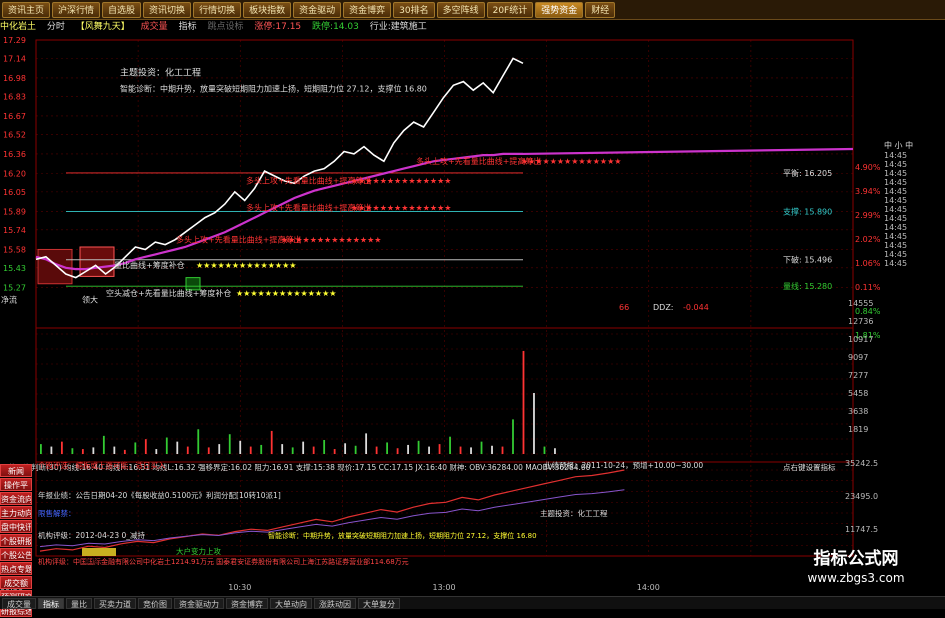  What do you see at coordinates (600, 9) in the screenshot?
I see `nav-tab-12: 财经` at bounding box center [600, 9].